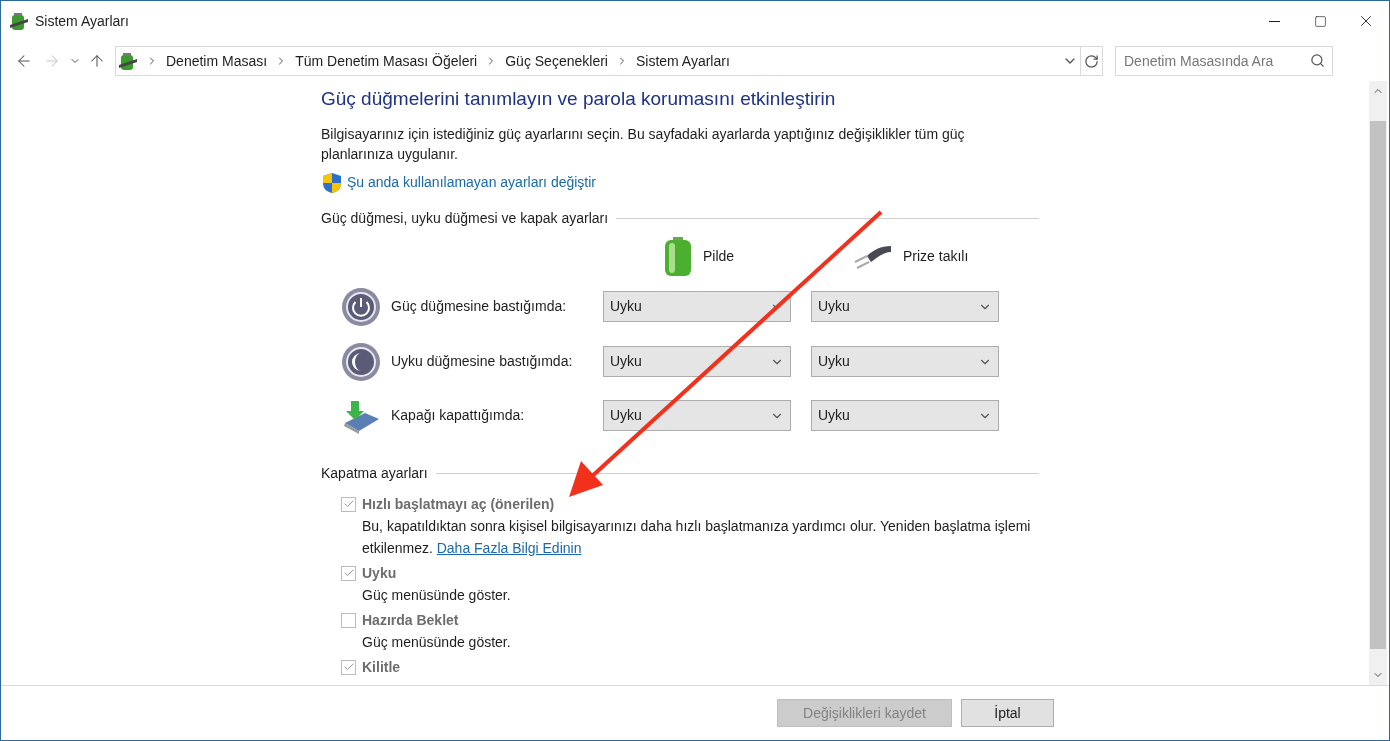  Describe the element at coordinates (410, 620) in the screenshot. I see `option-label: Hazırda Beklet` at that location.